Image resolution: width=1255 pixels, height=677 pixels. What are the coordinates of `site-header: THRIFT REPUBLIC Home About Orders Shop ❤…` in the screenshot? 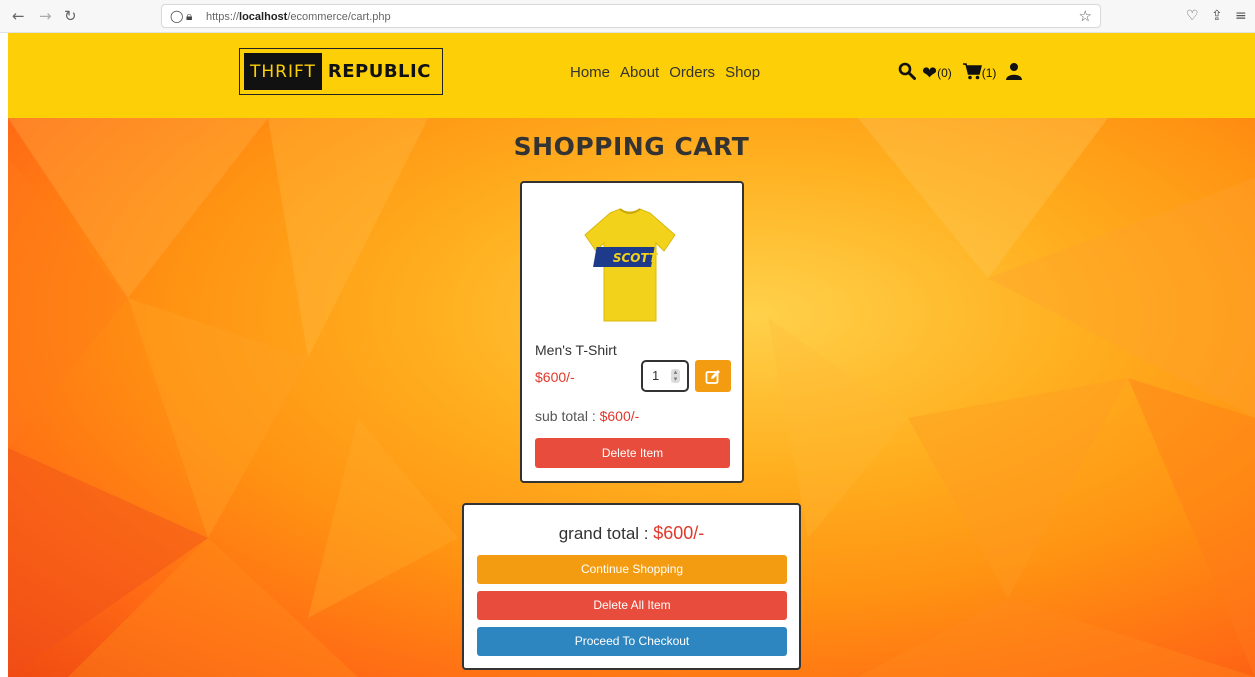 It's located at (631, 75).